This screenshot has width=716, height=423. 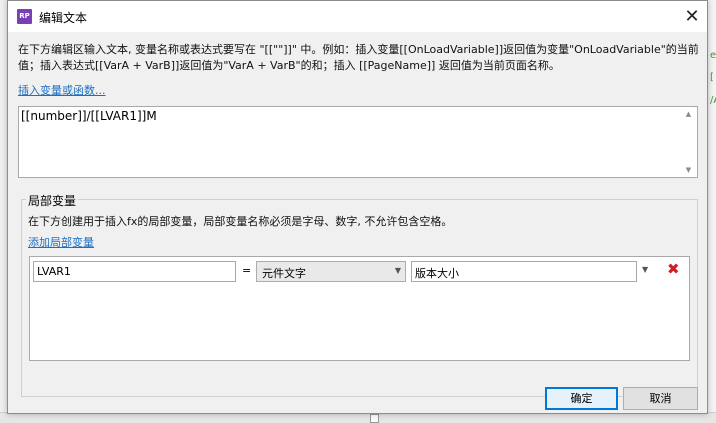 What do you see at coordinates (24, 16) in the screenshot?
I see `app-logo-icon: RP` at bounding box center [24, 16].